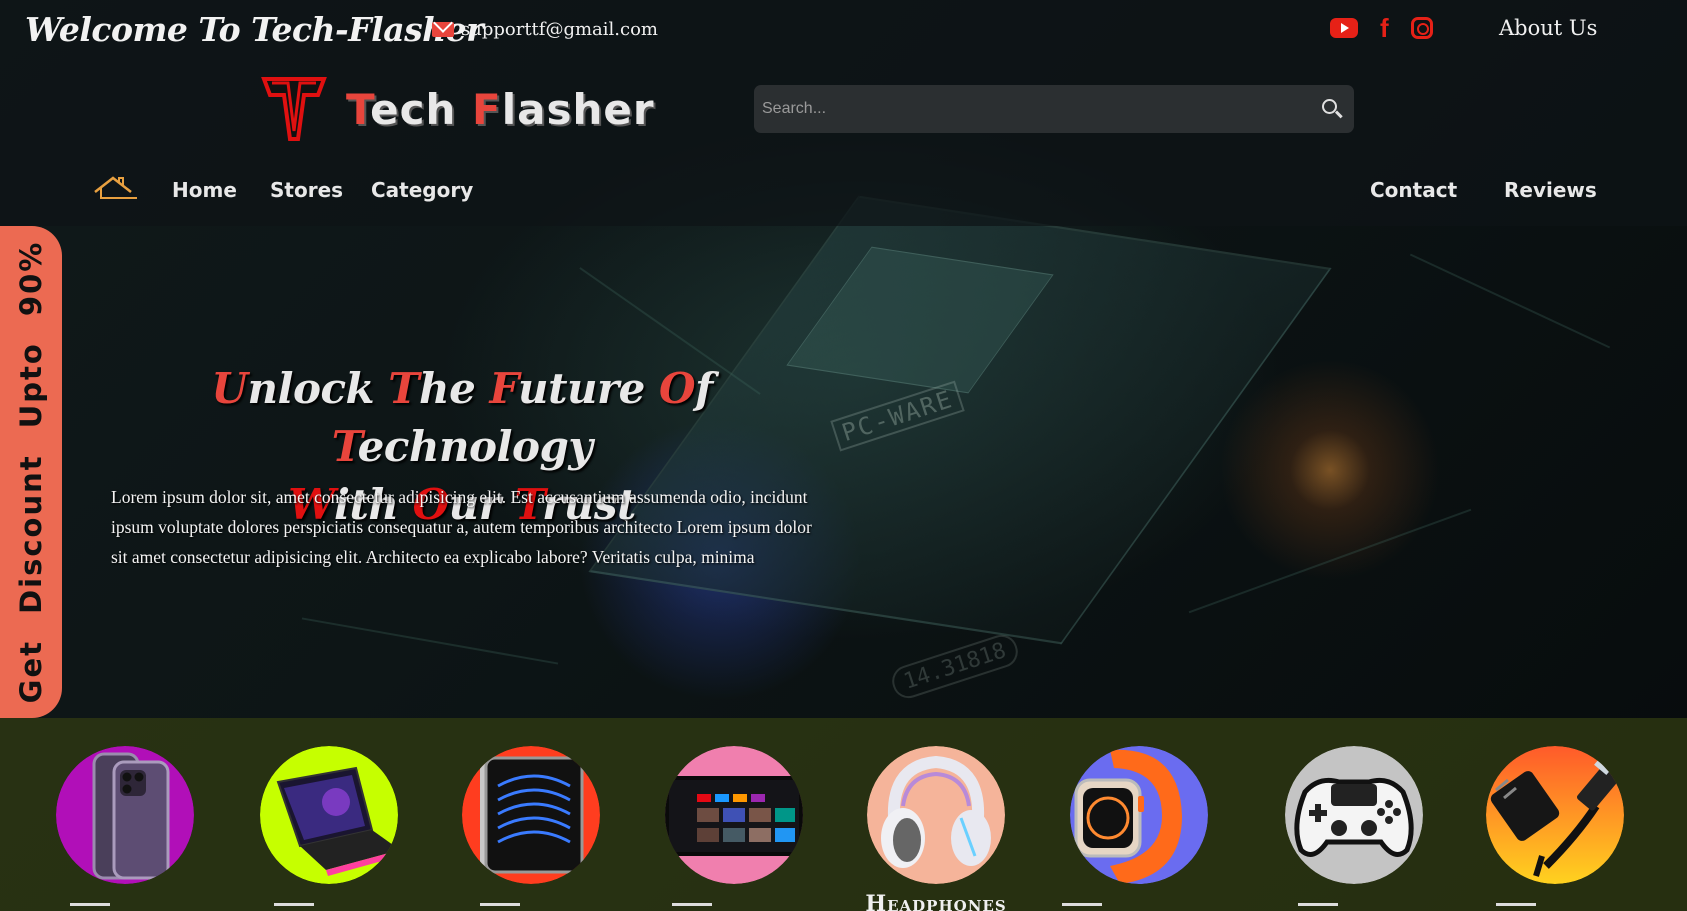 The width and height of the screenshot is (1687, 911). I want to click on support-email: supporttf@gmail.com, so click(545, 29).